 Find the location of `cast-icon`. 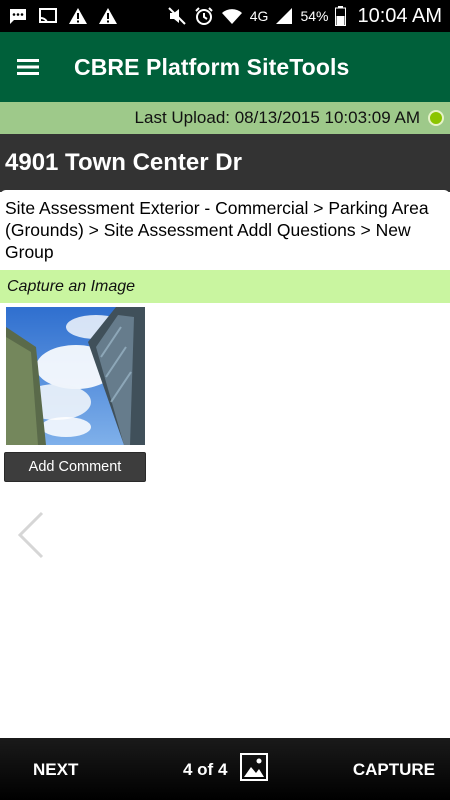

cast-icon is located at coordinates (48, 16).